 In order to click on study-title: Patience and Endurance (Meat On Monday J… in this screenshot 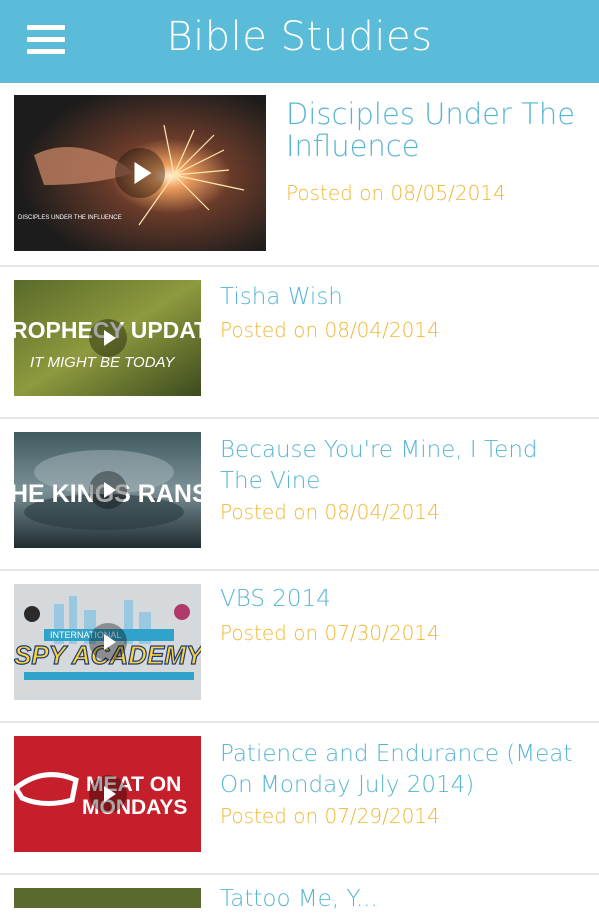, I will do `click(396, 769)`.